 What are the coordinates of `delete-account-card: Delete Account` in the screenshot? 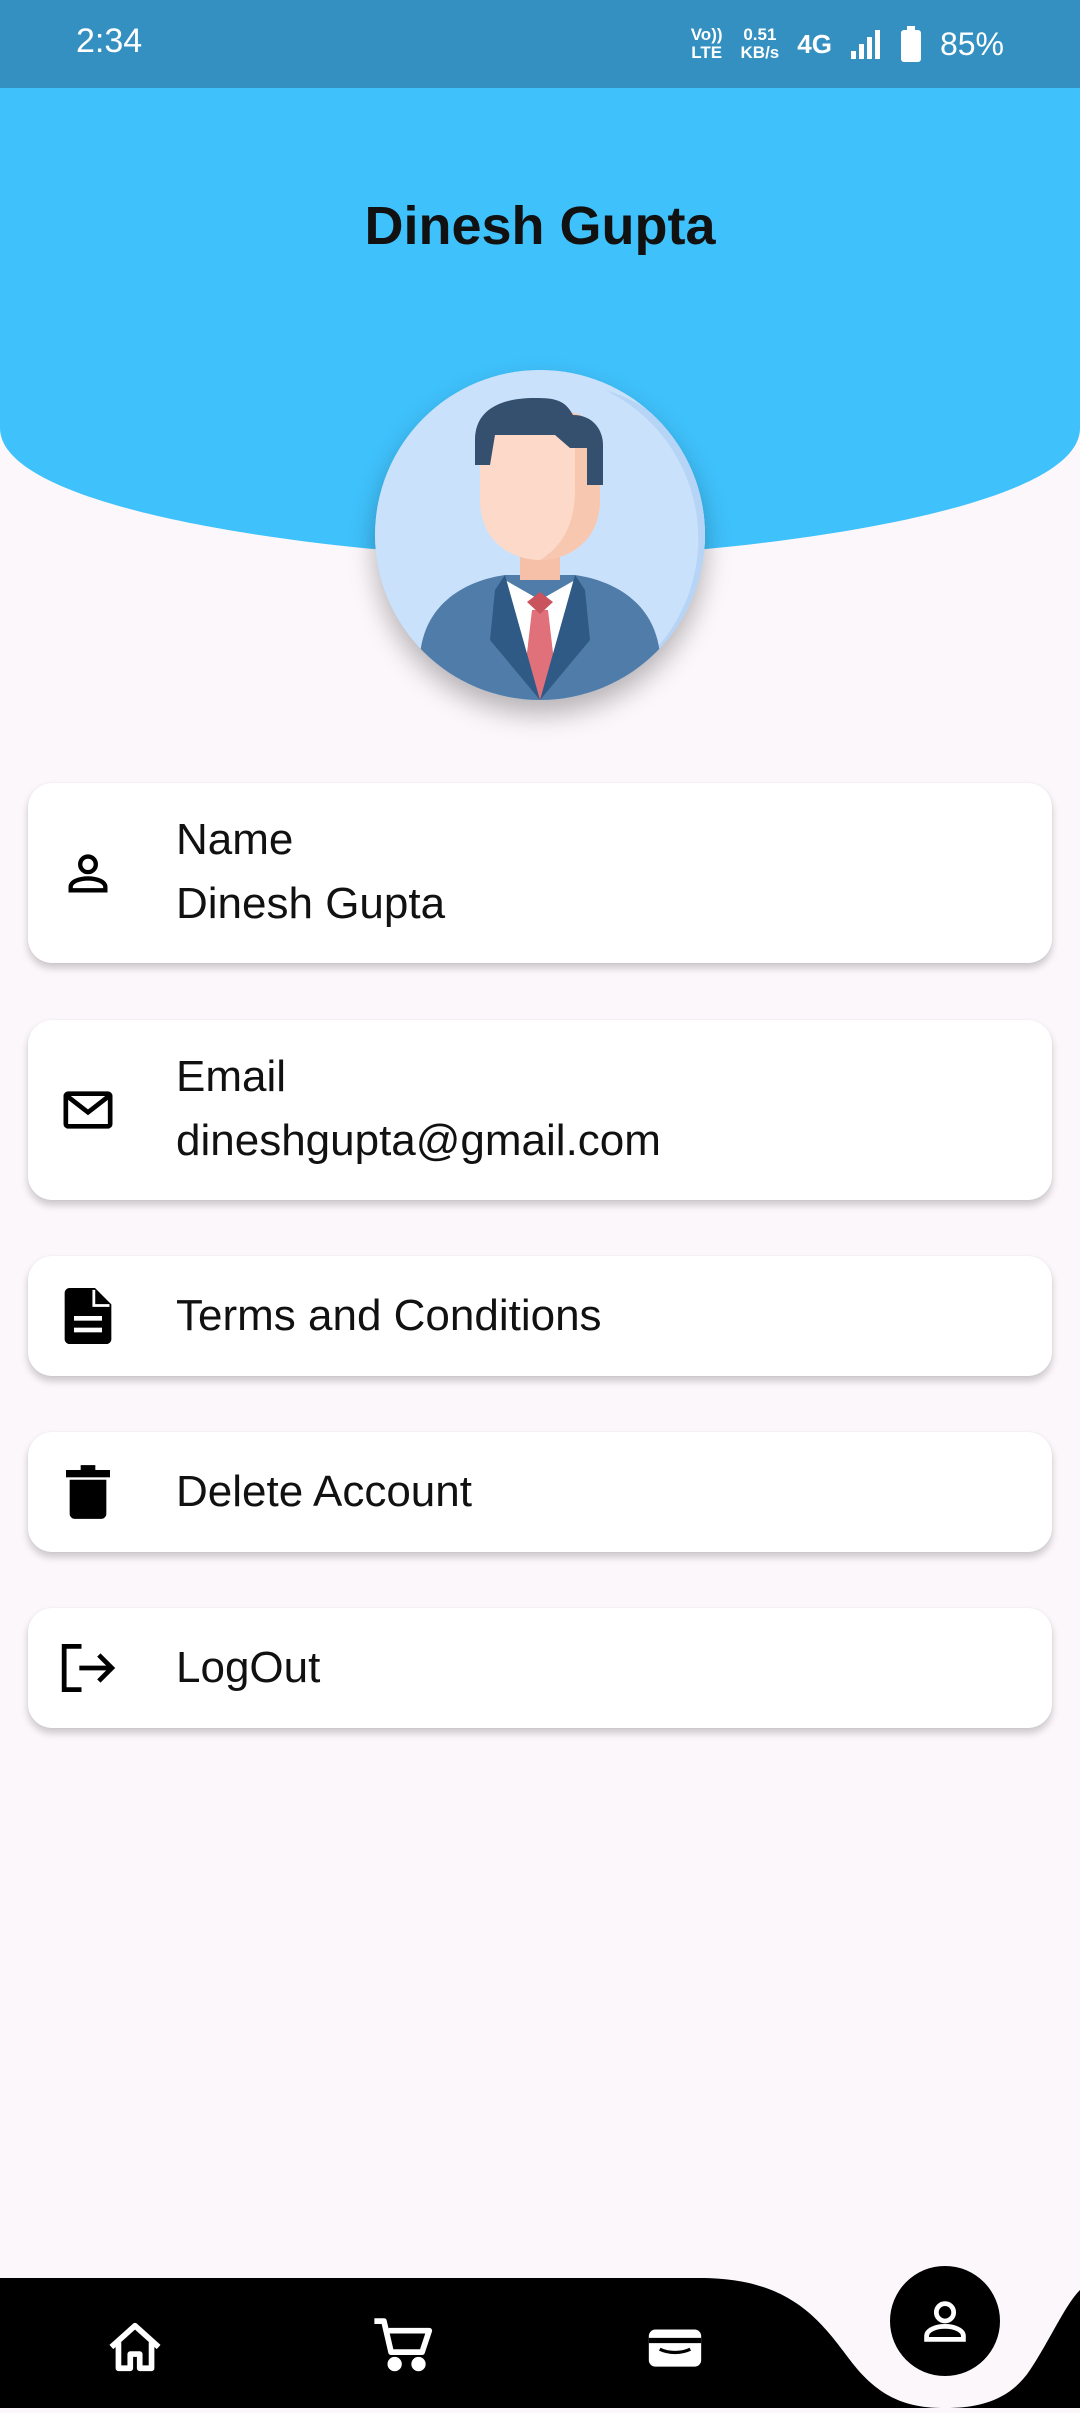 It's located at (540, 1492).